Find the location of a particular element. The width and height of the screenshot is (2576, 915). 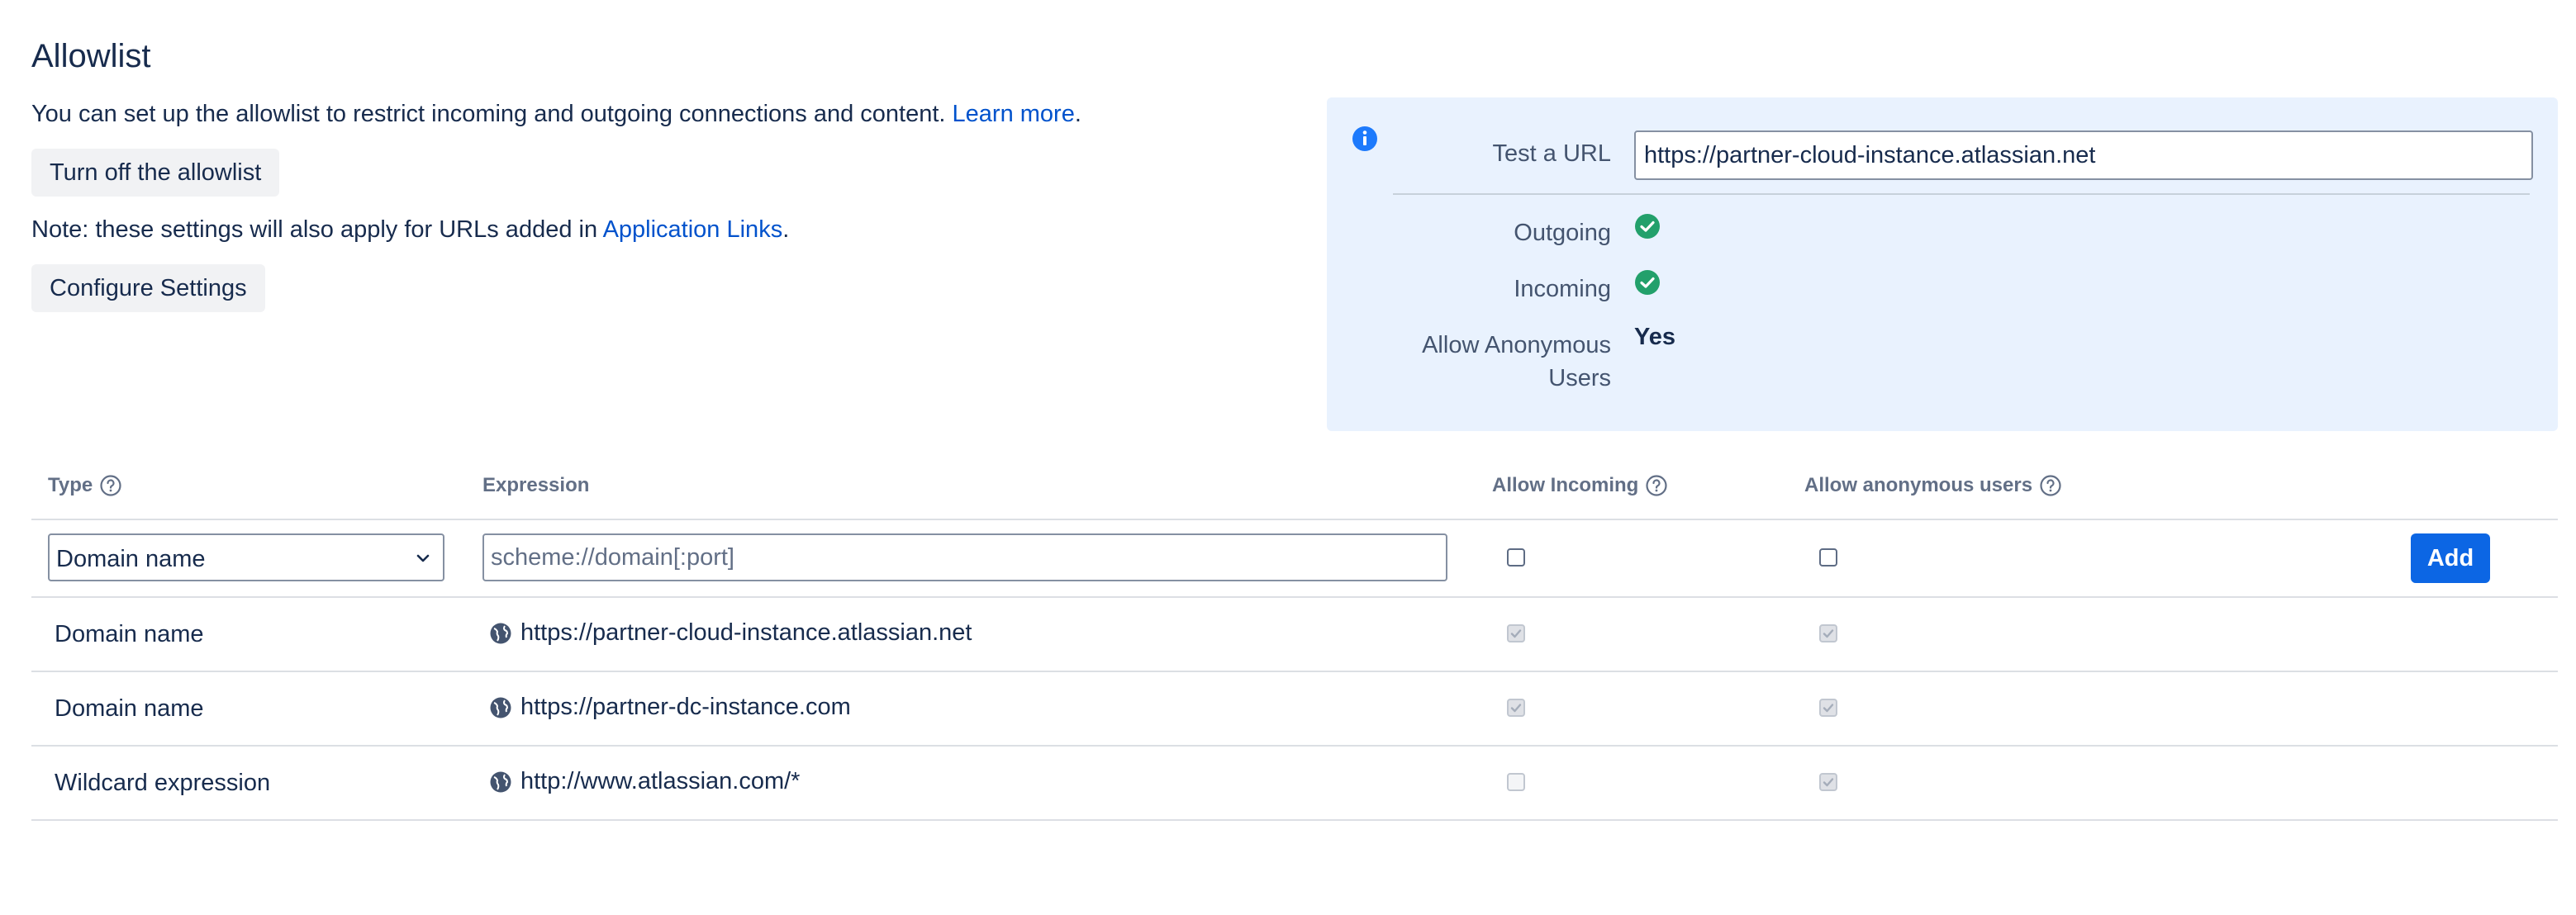

add-button: Add is located at coordinates (2450, 558).